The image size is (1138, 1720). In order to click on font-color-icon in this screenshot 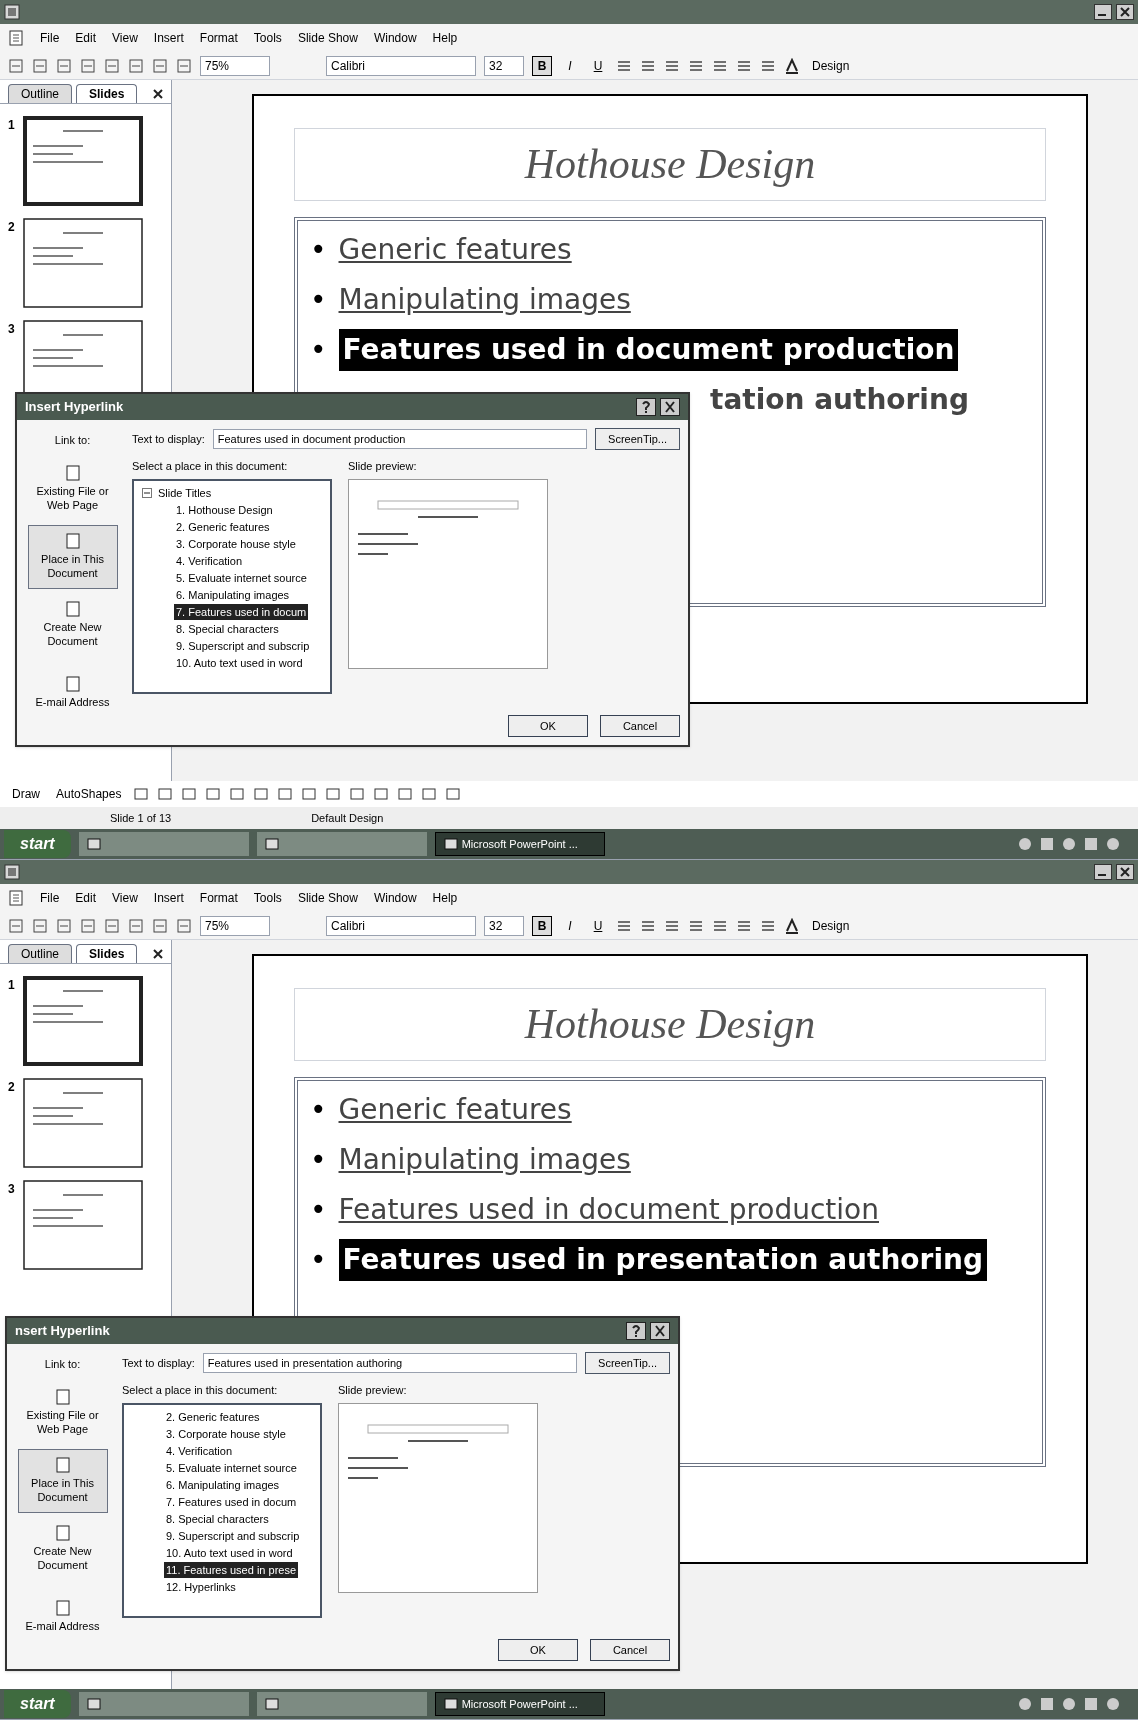, I will do `click(792, 925)`.